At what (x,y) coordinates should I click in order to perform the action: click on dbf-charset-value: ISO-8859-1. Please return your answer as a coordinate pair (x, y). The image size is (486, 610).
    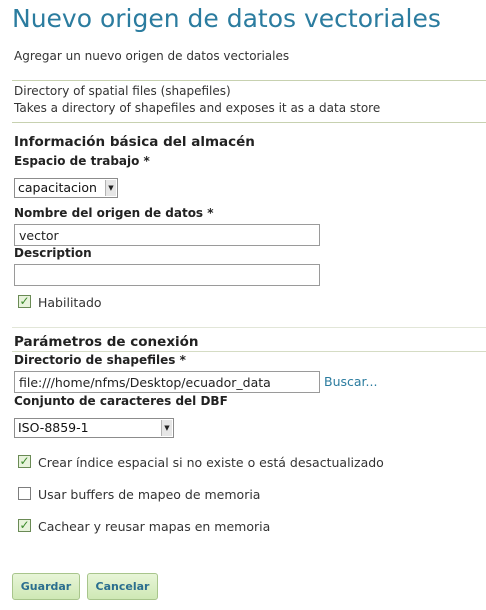
    Looking at the image, I should click on (53, 427).